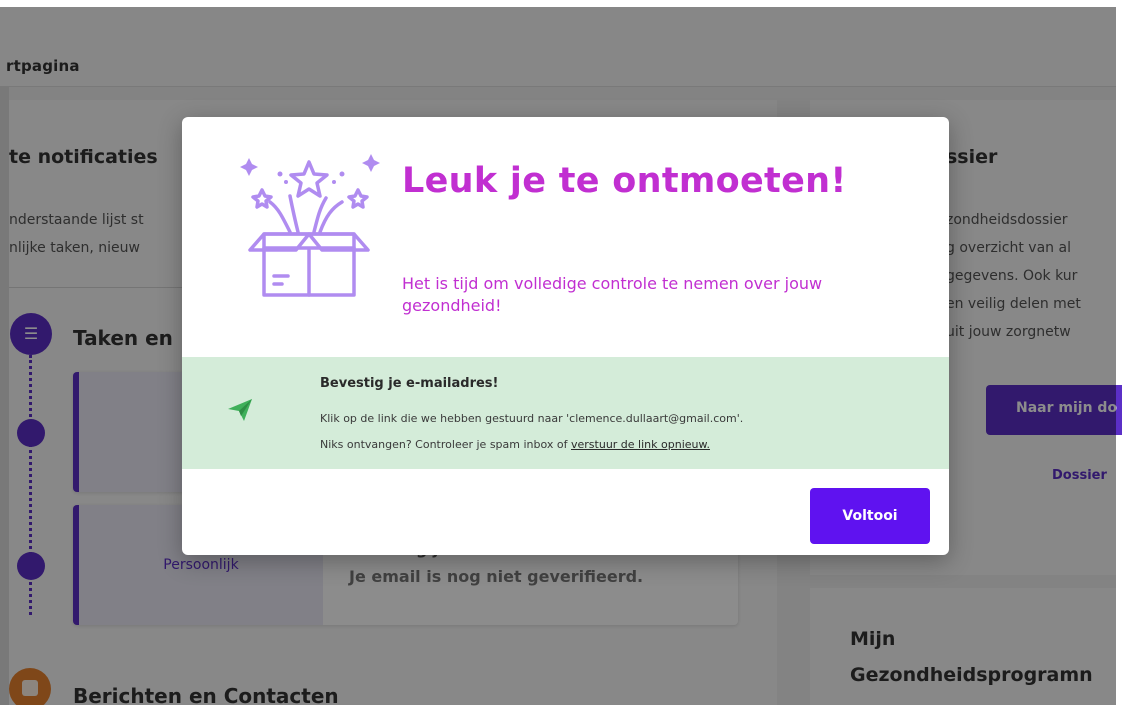 The width and height of the screenshot is (1122, 705). I want to click on celebration-box-icon, so click(310, 225).